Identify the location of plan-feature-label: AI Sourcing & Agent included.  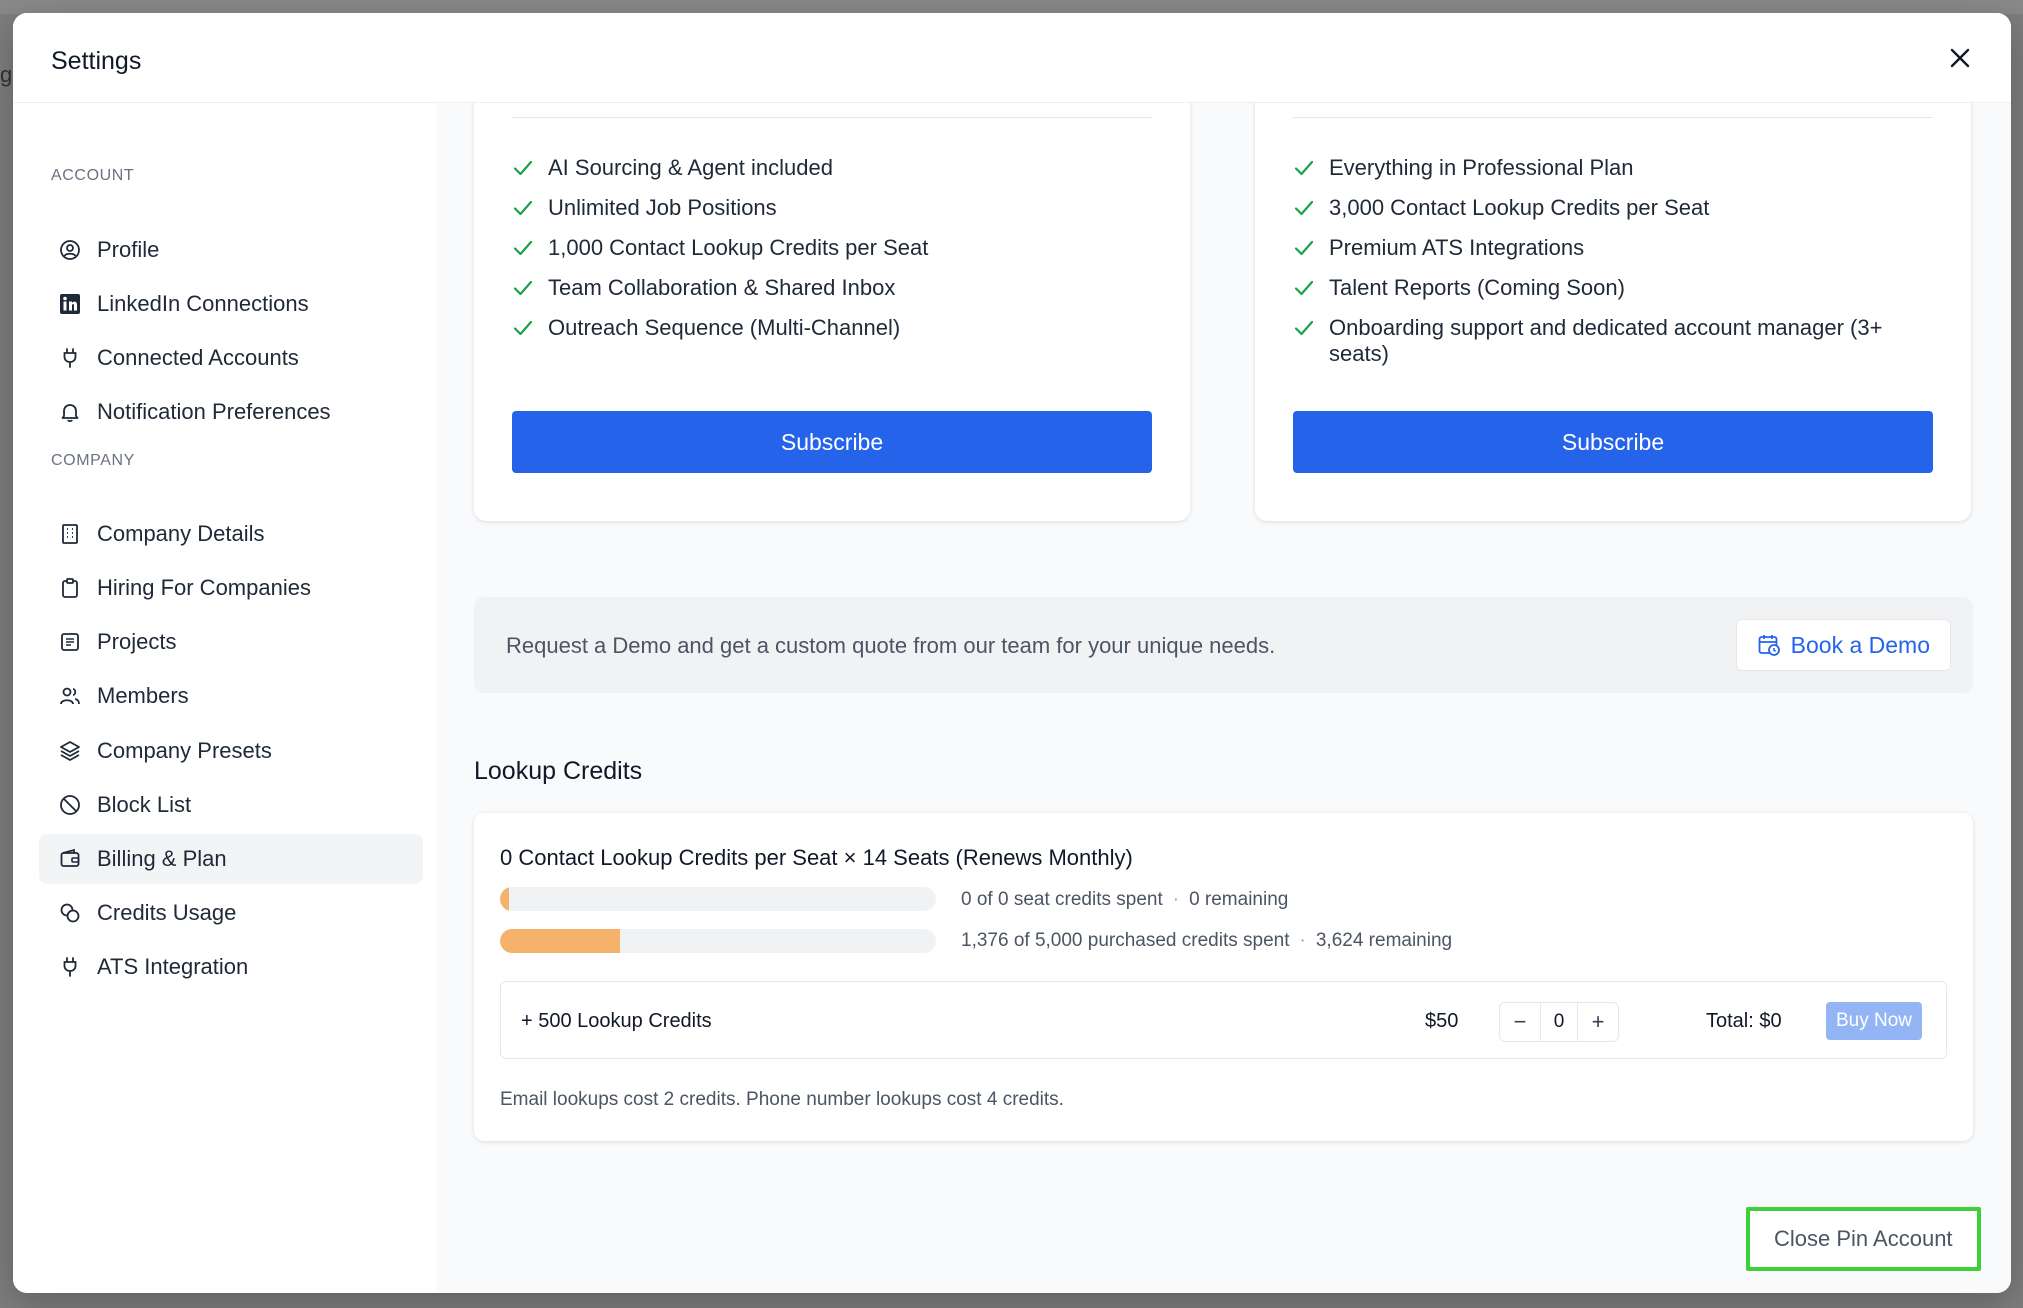
(690, 167).